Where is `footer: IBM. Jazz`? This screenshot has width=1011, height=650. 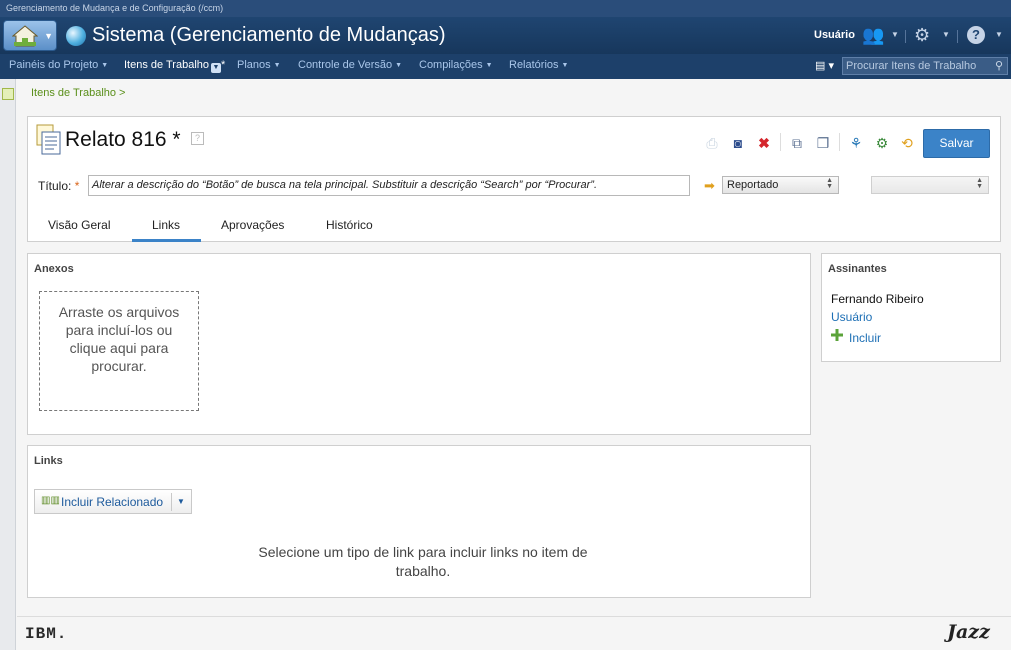 footer: IBM. Jazz is located at coordinates (514, 633).